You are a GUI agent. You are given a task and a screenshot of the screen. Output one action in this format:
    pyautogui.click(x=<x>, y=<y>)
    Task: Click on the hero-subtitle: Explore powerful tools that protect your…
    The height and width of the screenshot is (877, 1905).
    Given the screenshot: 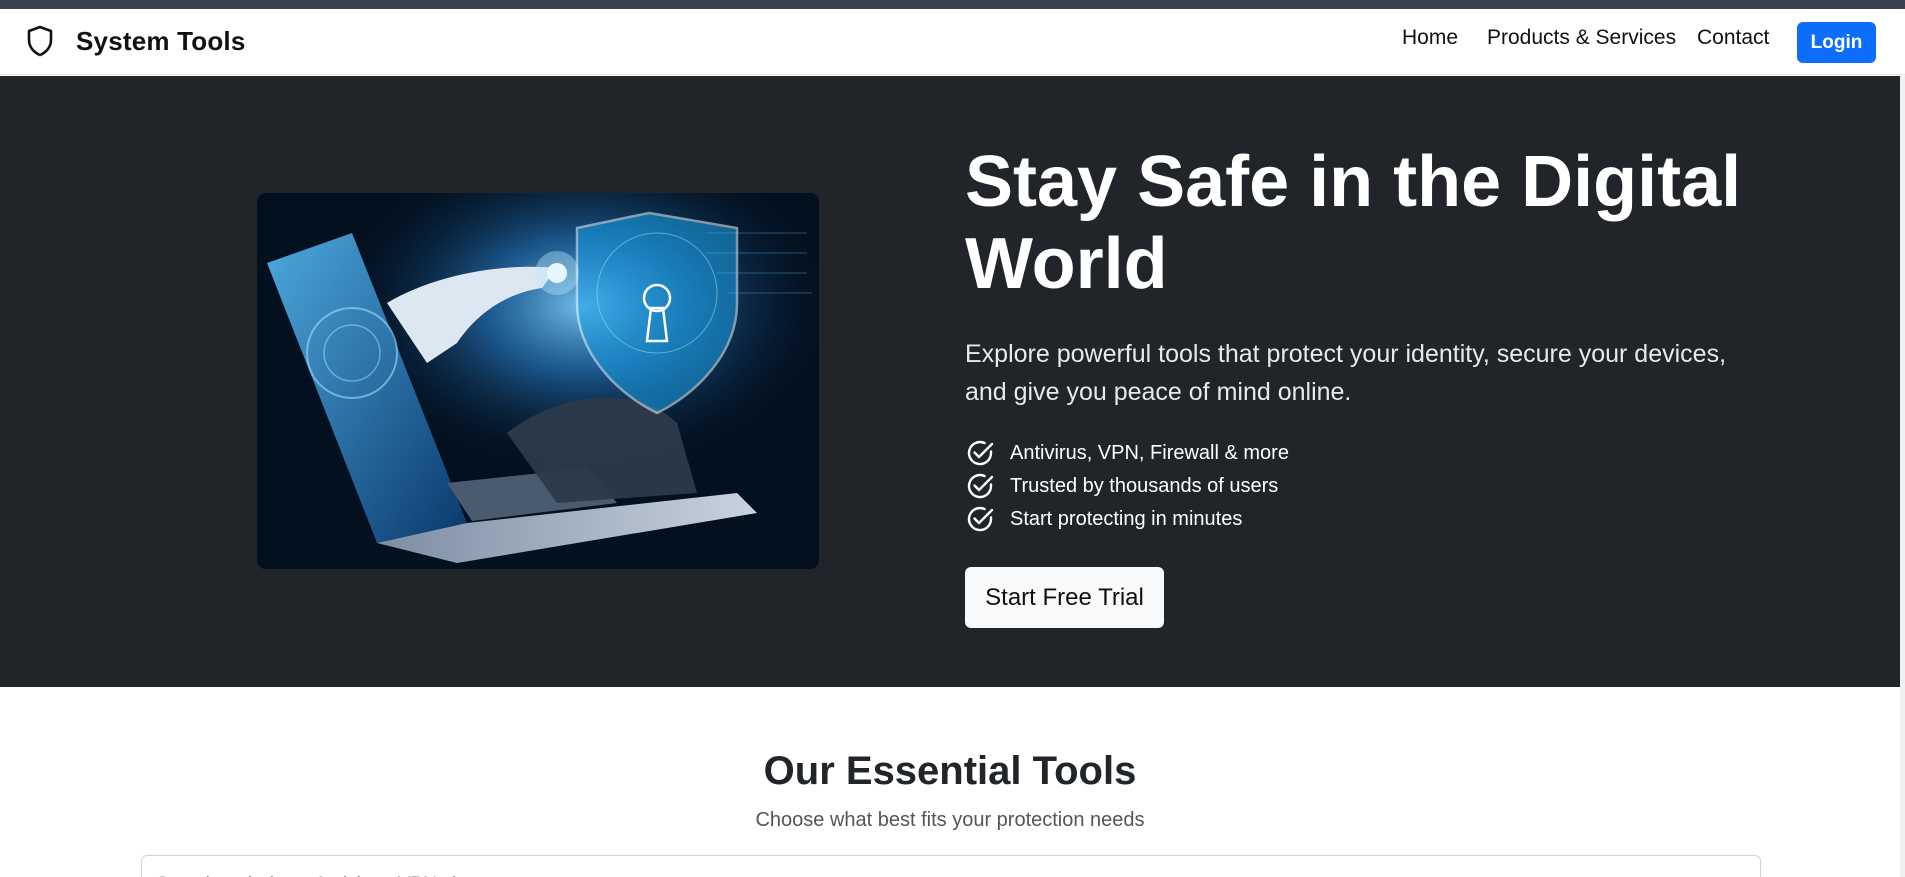 What is the action you would take?
    pyautogui.click(x=1346, y=373)
    